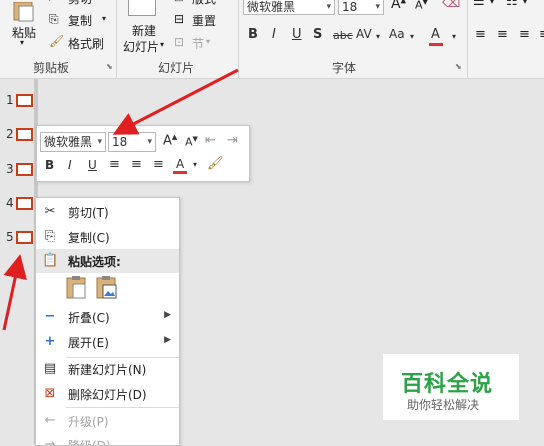 Image resolution: width=544 pixels, height=446 pixels. What do you see at coordinates (447, 384) in the screenshot?
I see `watermark-title: 百科全说` at bounding box center [447, 384].